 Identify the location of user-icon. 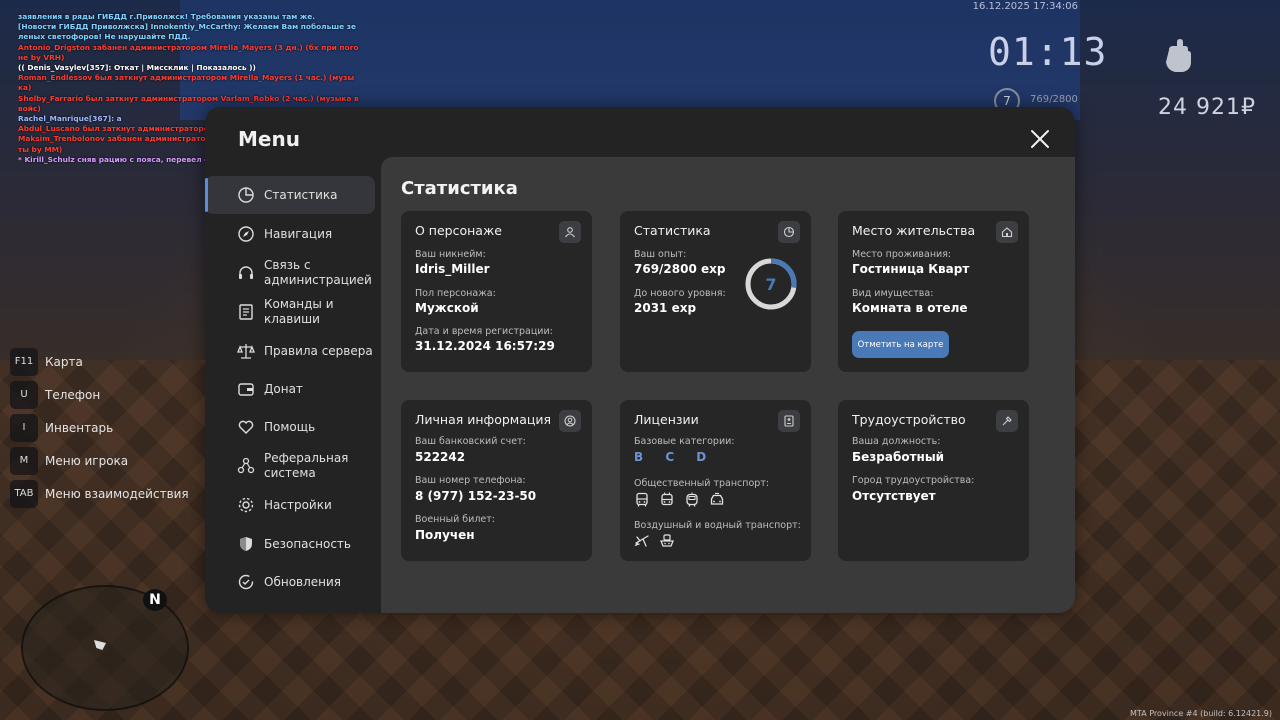
(570, 232).